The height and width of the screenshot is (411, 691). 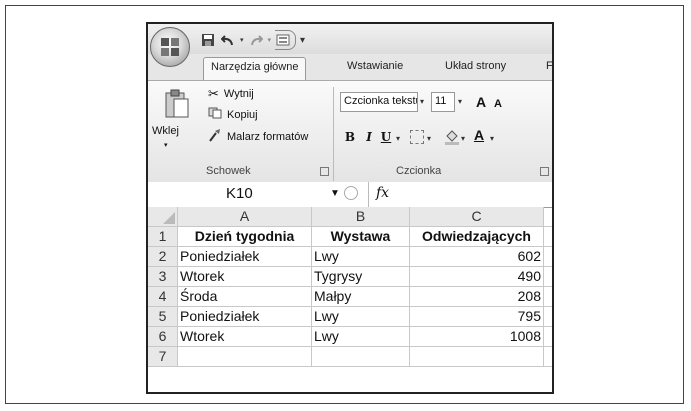 What do you see at coordinates (477, 276) in the screenshot?
I see `cell: 490` at bounding box center [477, 276].